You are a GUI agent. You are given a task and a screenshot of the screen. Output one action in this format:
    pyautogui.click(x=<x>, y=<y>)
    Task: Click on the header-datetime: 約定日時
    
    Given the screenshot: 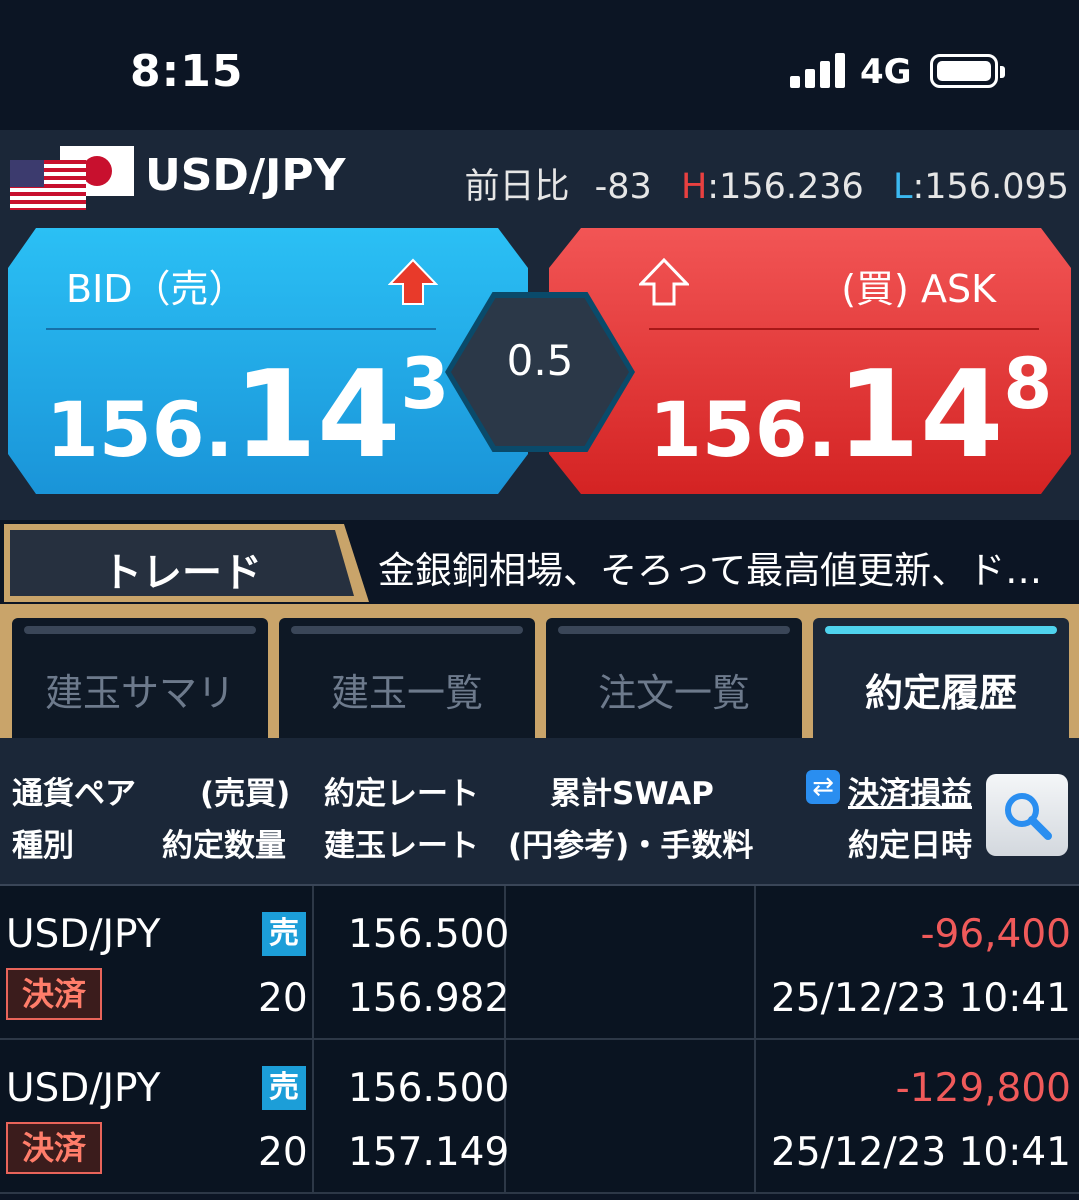 What is the action you would take?
    pyautogui.click(x=910, y=846)
    